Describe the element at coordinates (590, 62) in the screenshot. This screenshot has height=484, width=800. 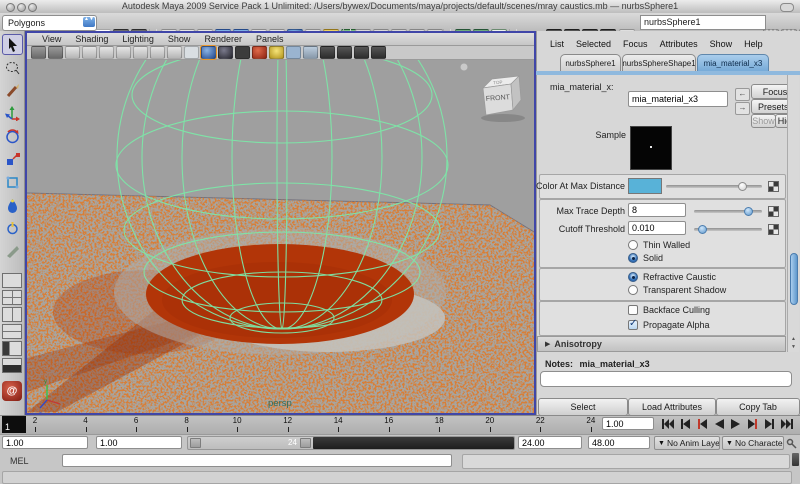
I see `tab-nurbsSphere1: nurbsSphere1` at that location.